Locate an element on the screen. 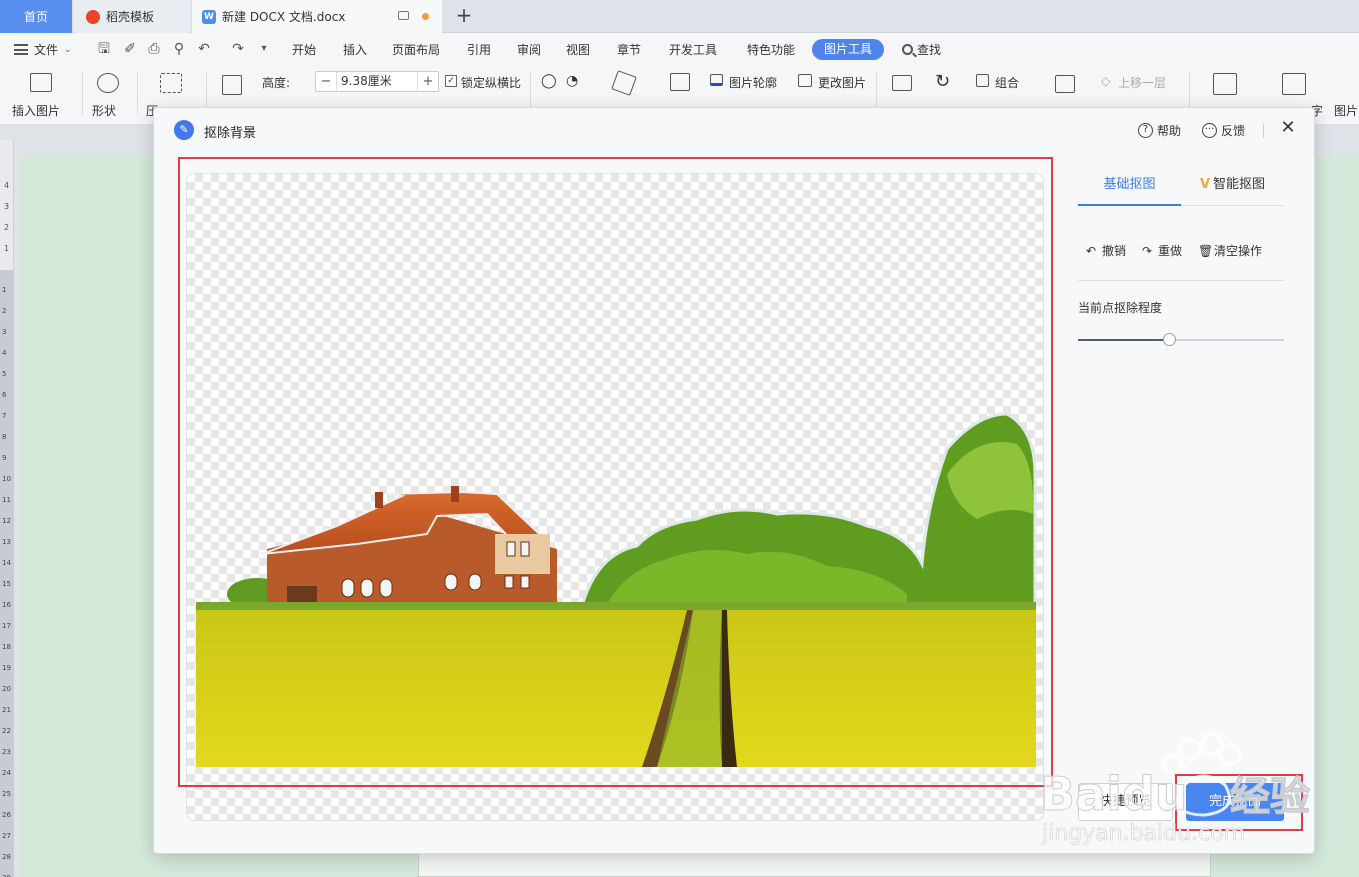 The width and height of the screenshot is (1359, 877). change-picture-button: 更改图片 is located at coordinates (842, 82).